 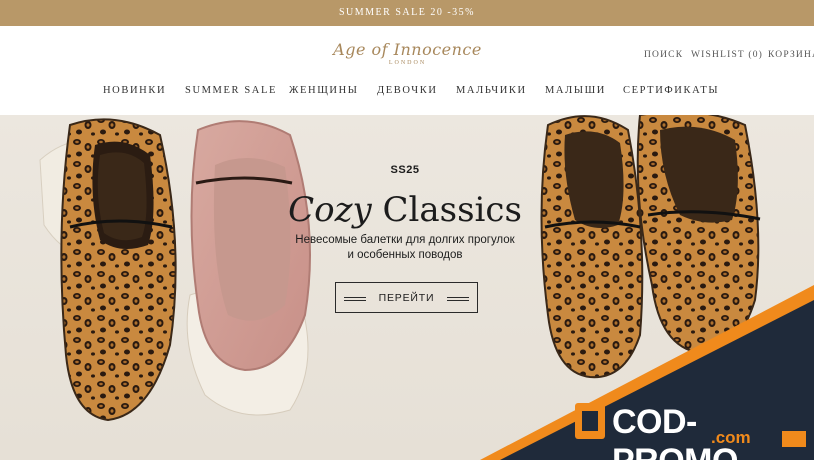 What do you see at coordinates (731, 437) in the screenshot?
I see `watermark-subtext: .com` at bounding box center [731, 437].